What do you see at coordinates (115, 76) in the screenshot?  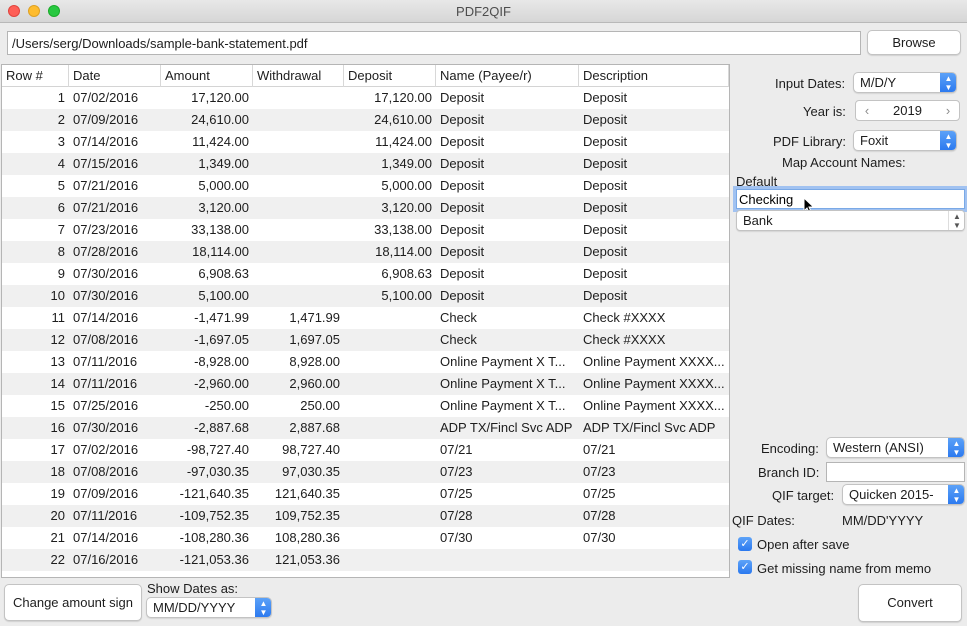 I see `column-header-date: Date` at bounding box center [115, 76].